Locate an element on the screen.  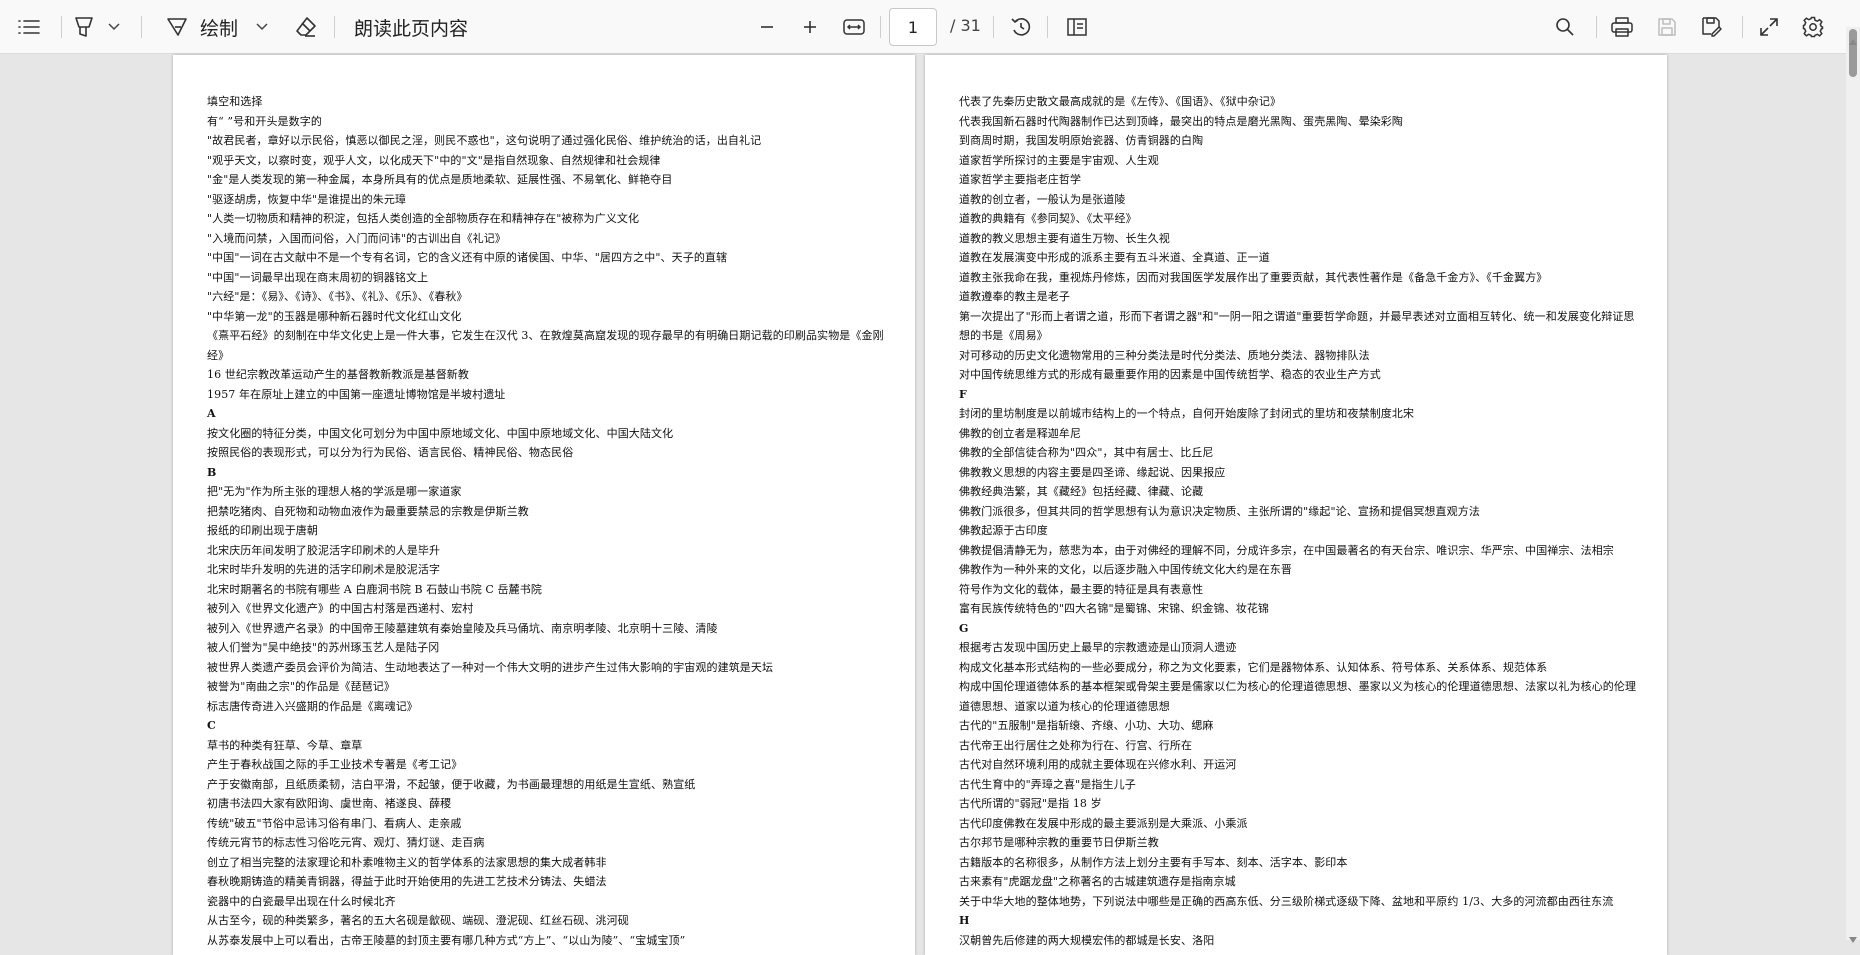
section-letter-heading: B is located at coordinates (212, 472).